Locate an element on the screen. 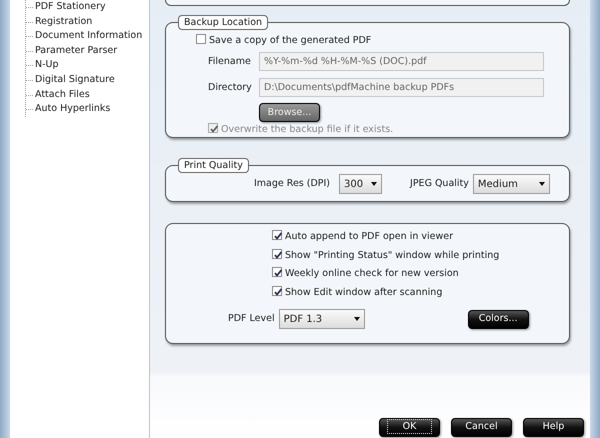 This screenshot has height=438, width=600. group-title: Backup Location is located at coordinates (223, 22).